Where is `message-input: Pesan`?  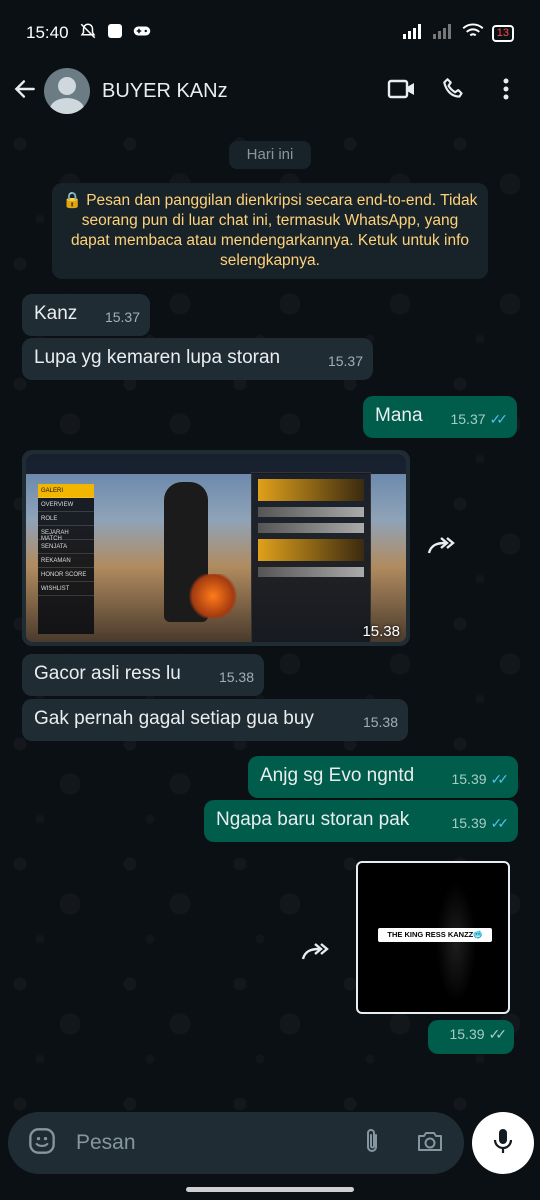
message-input: Pesan is located at coordinates (214, 1143).